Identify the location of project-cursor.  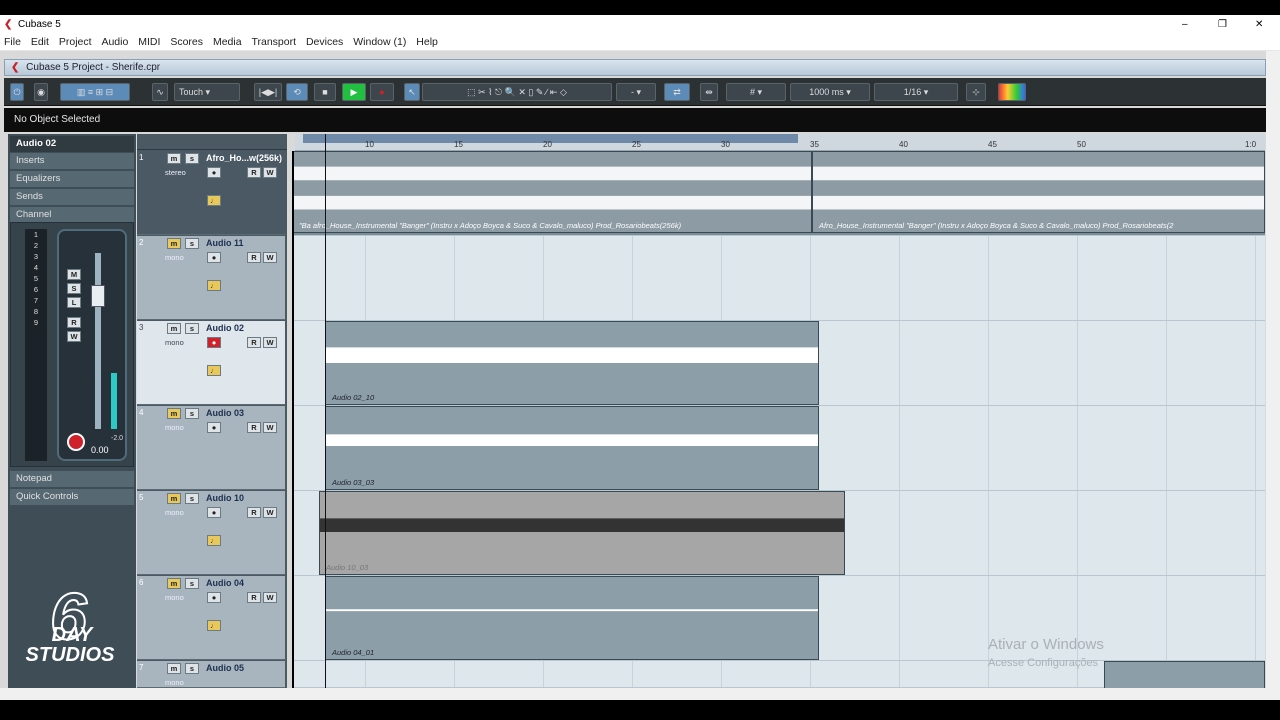
(325, 411).